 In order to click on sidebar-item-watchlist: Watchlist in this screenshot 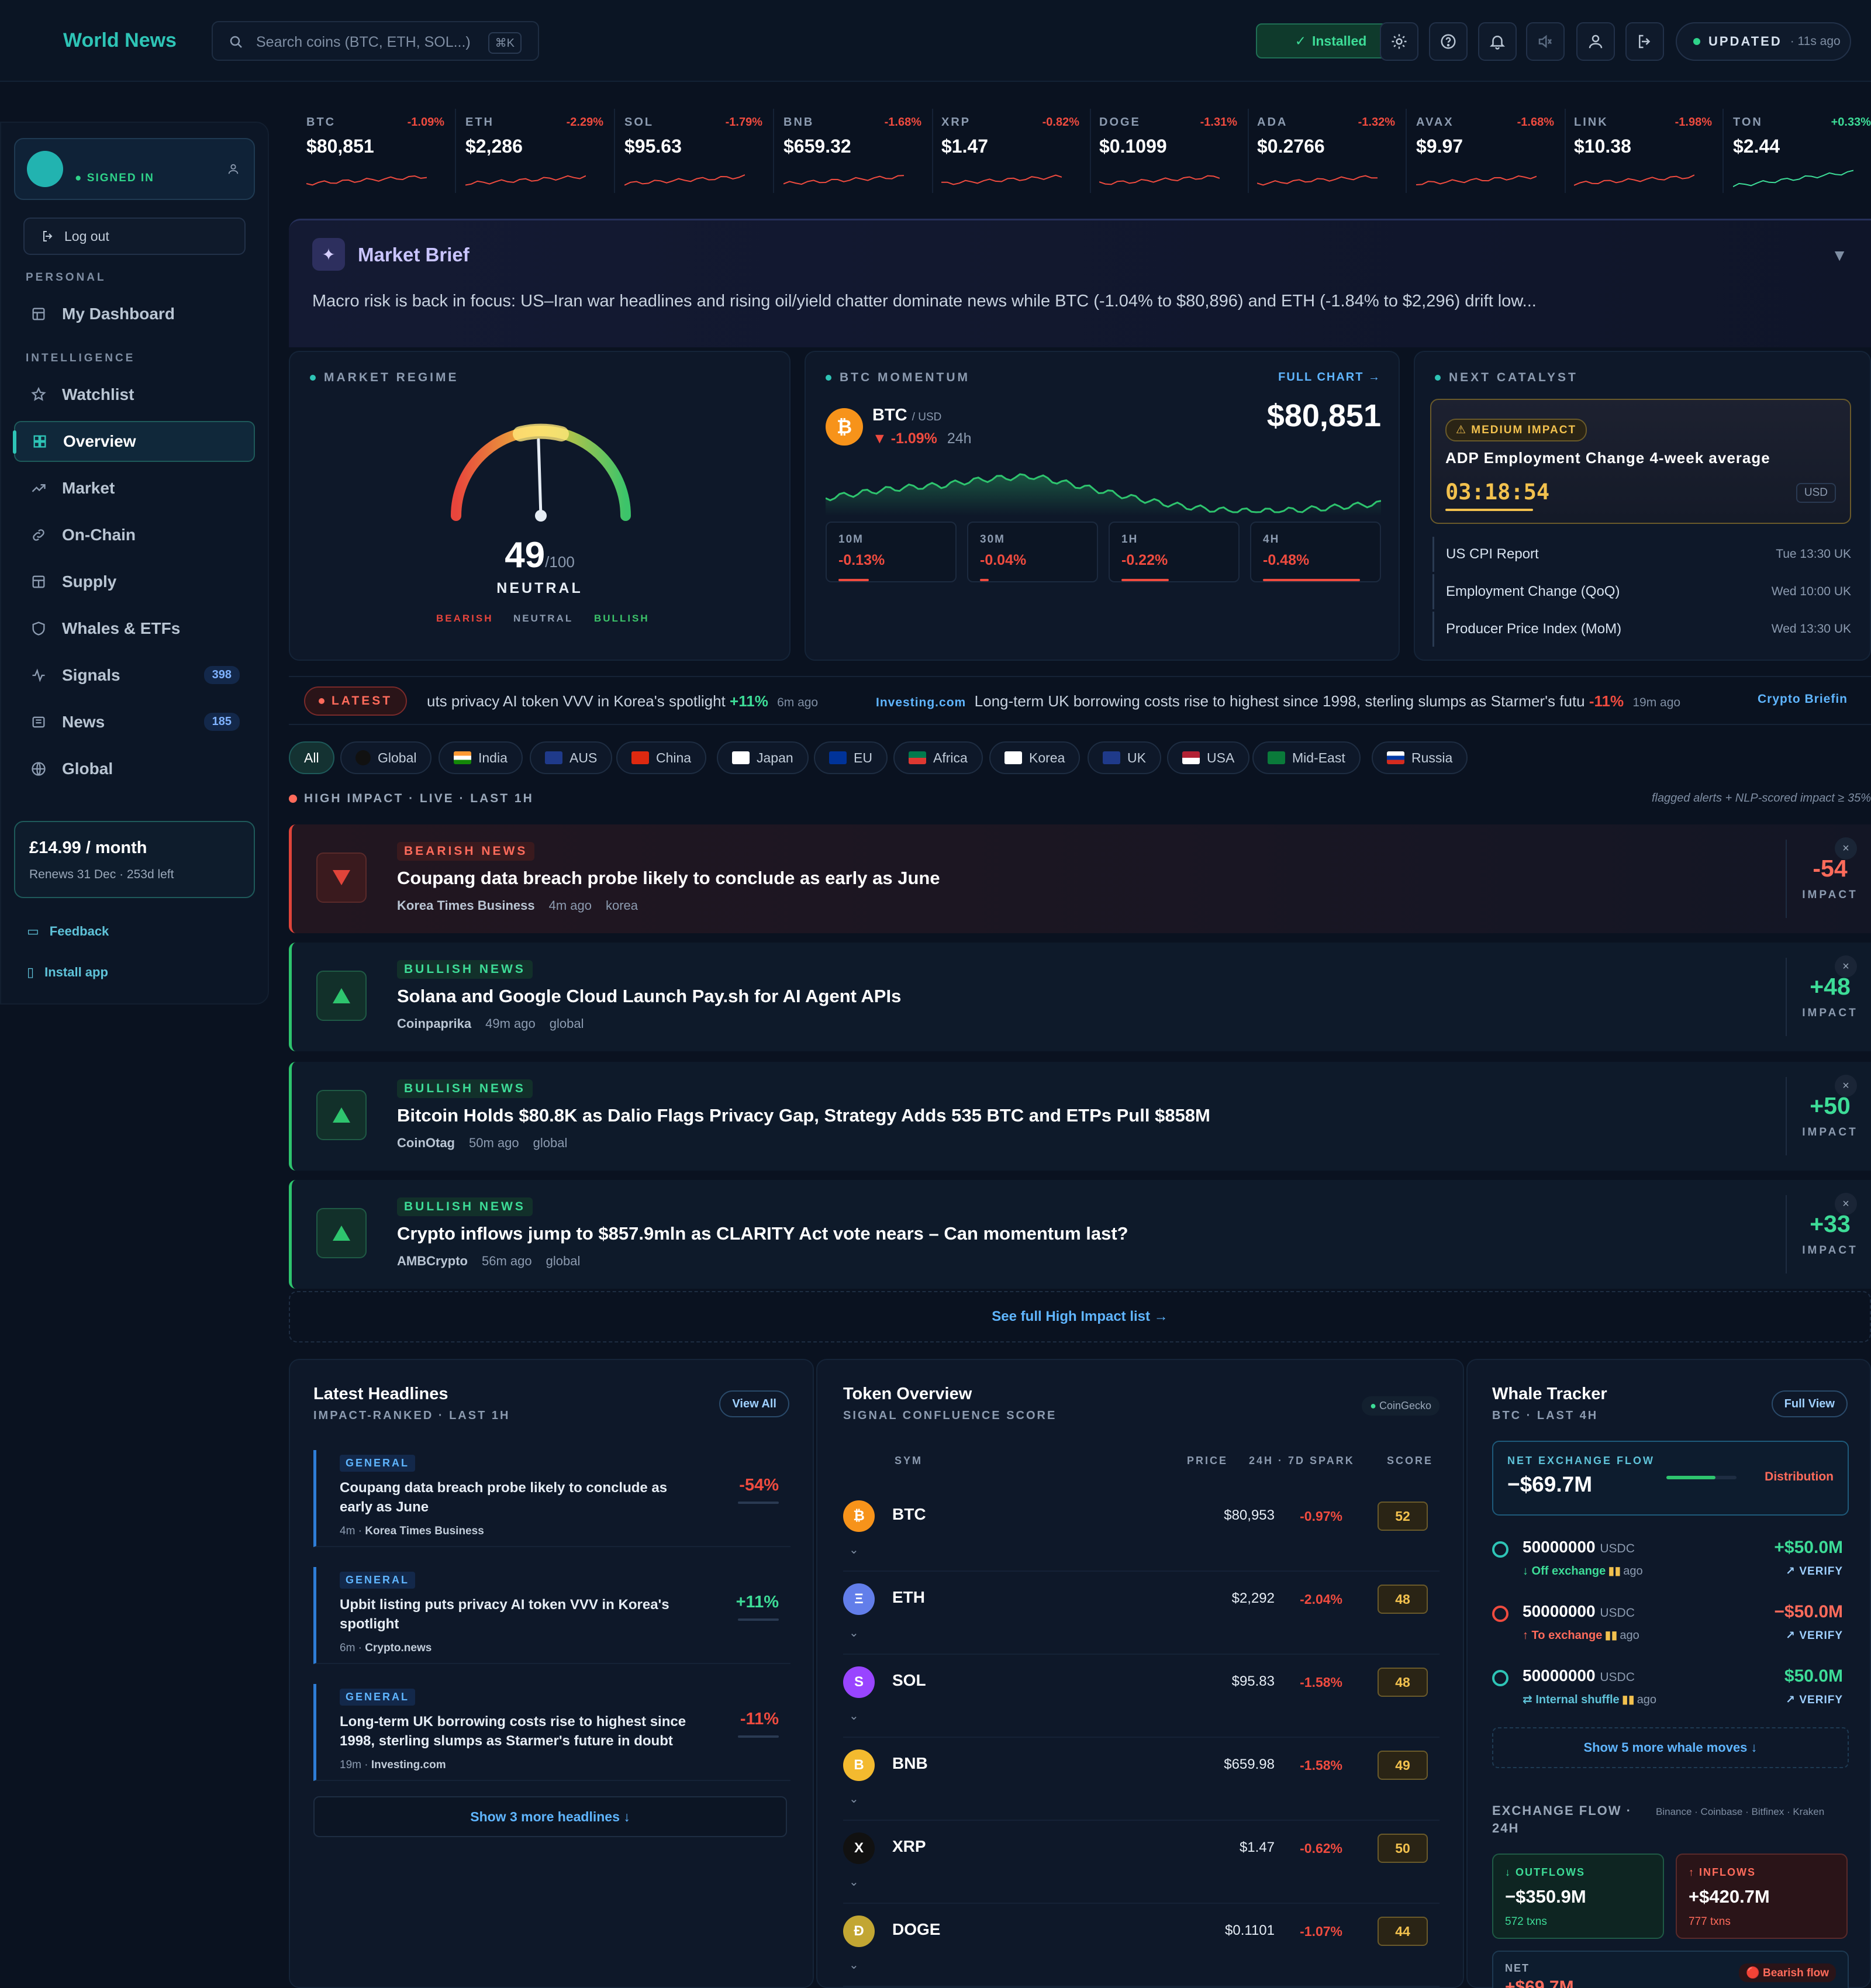, I will do `click(134, 395)`.